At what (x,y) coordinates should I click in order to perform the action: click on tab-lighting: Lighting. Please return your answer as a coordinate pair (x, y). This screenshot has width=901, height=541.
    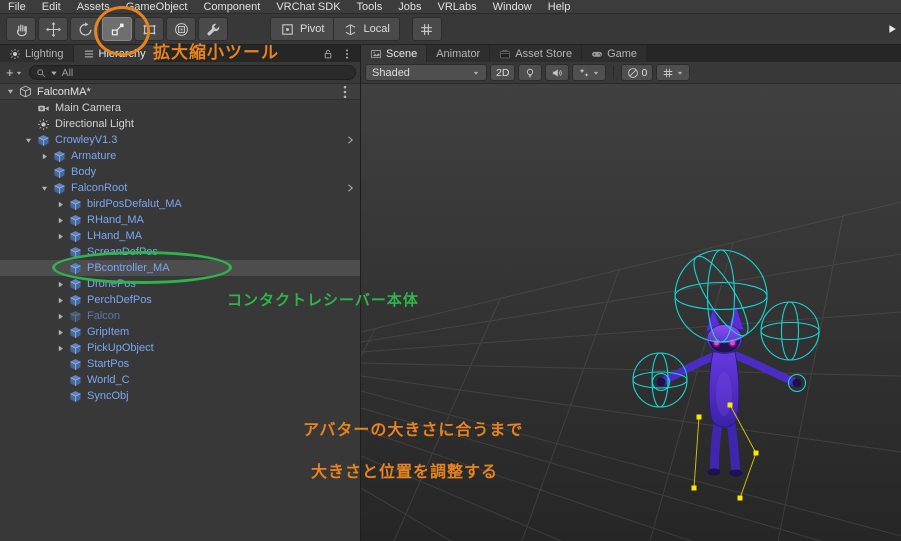
    Looking at the image, I should click on (36, 53).